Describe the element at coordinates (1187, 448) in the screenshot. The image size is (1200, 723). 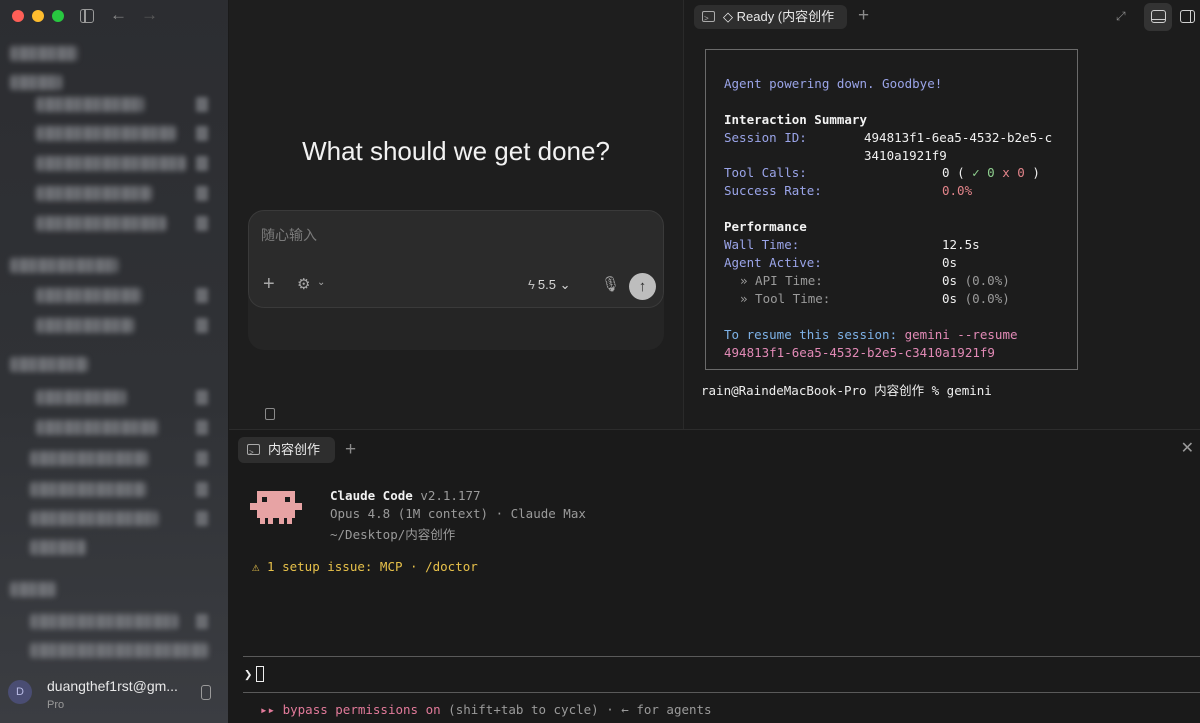
I see `close-panel-icon: ✕` at that location.